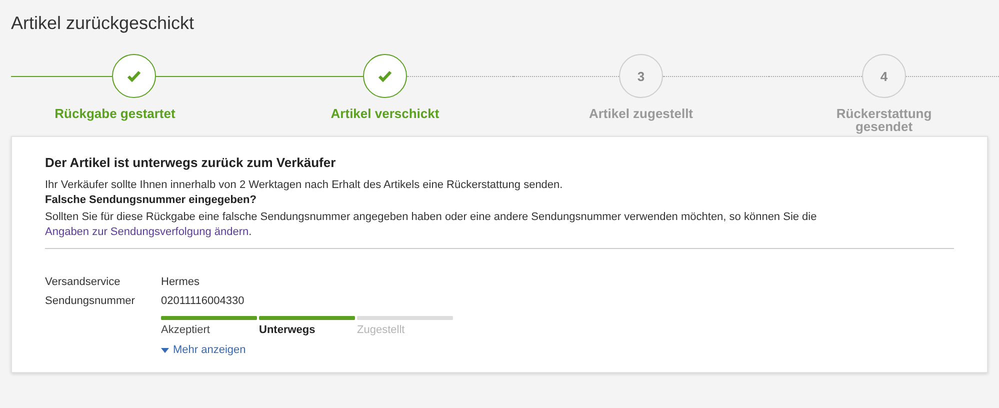 The height and width of the screenshot is (408, 999). I want to click on step-label: Artikel verschickt, so click(385, 113).